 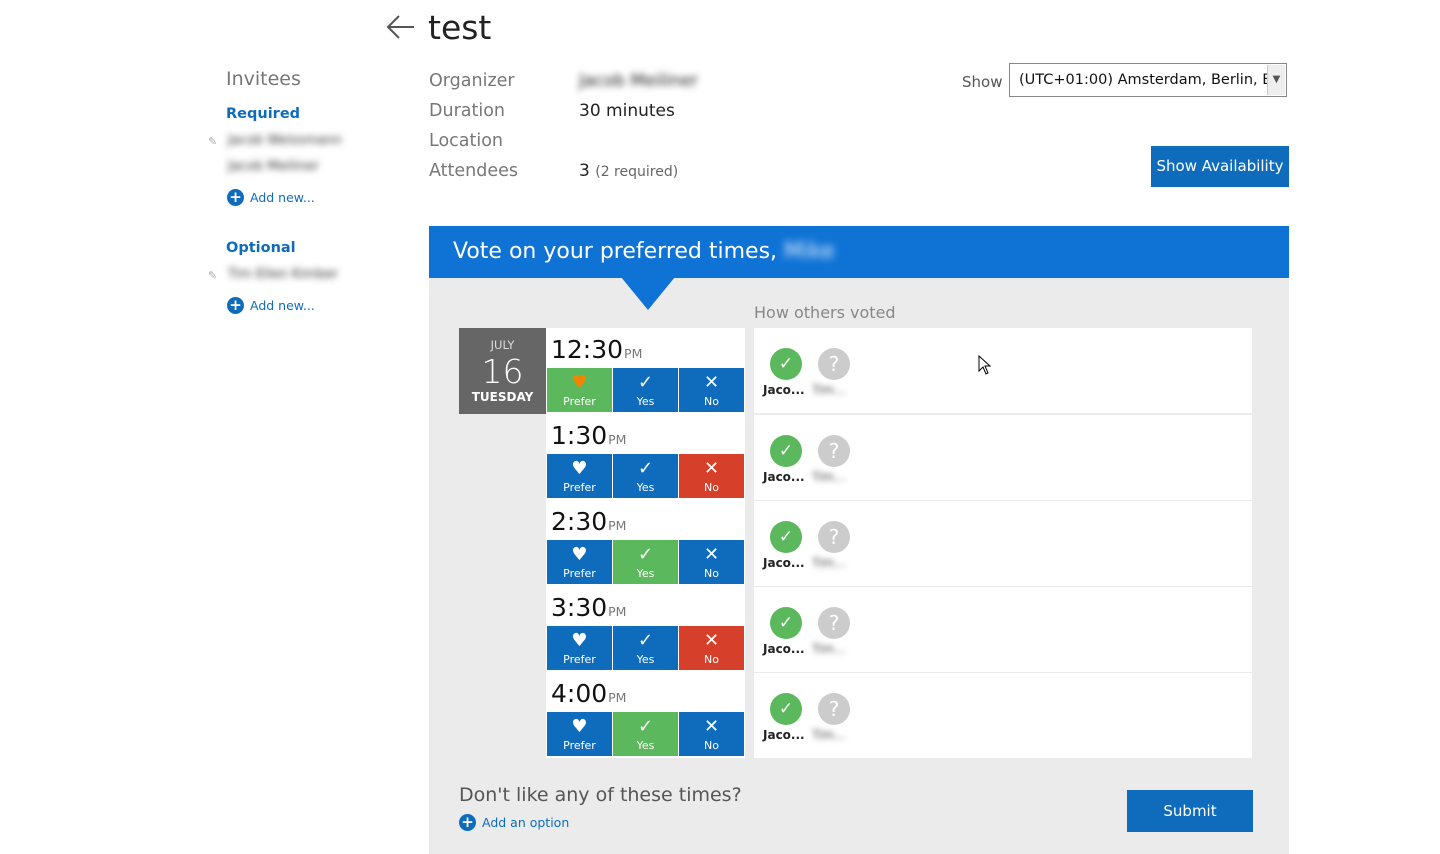 What do you see at coordinates (638, 81) in the screenshot?
I see `organizer-value: Jacob Meiliner` at bounding box center [638, 81].